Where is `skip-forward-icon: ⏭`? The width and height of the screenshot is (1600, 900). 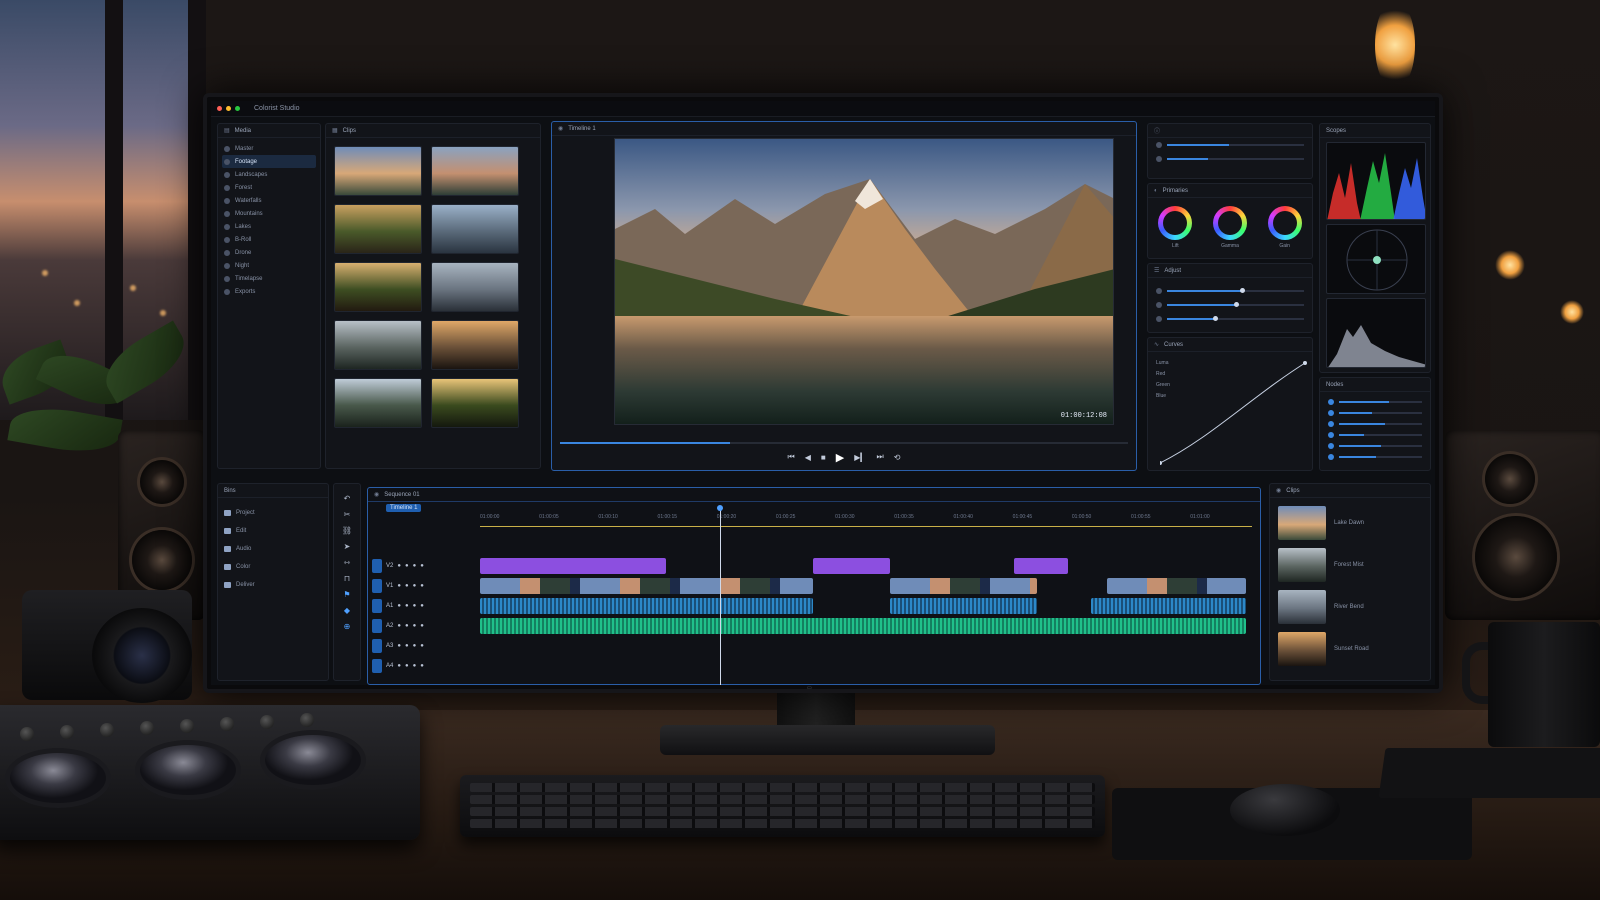 skip-forward-icon: ⏭ is located at coordinates (880, 457).